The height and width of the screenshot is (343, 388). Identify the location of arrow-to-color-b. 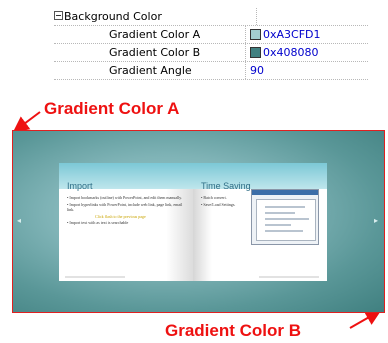
(365, 319).